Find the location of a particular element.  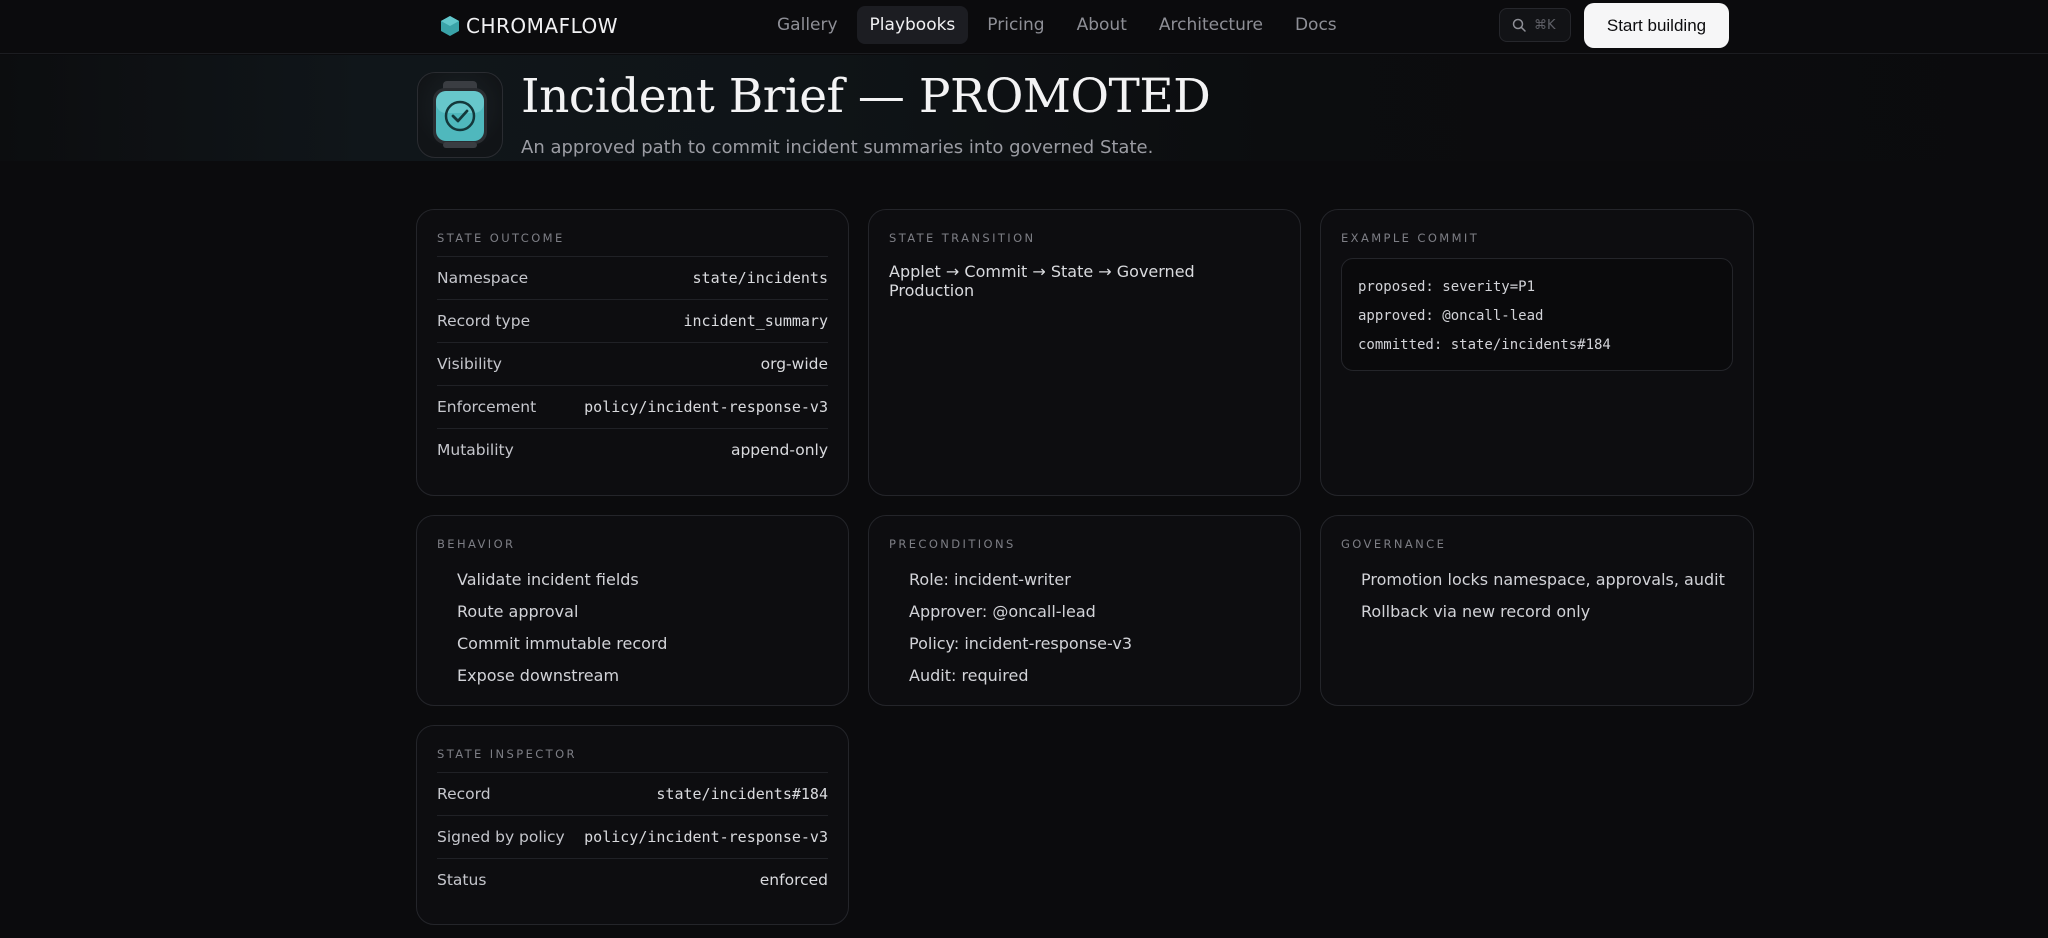

nav-gallery: Gallery is located at coordinates (807, 25).